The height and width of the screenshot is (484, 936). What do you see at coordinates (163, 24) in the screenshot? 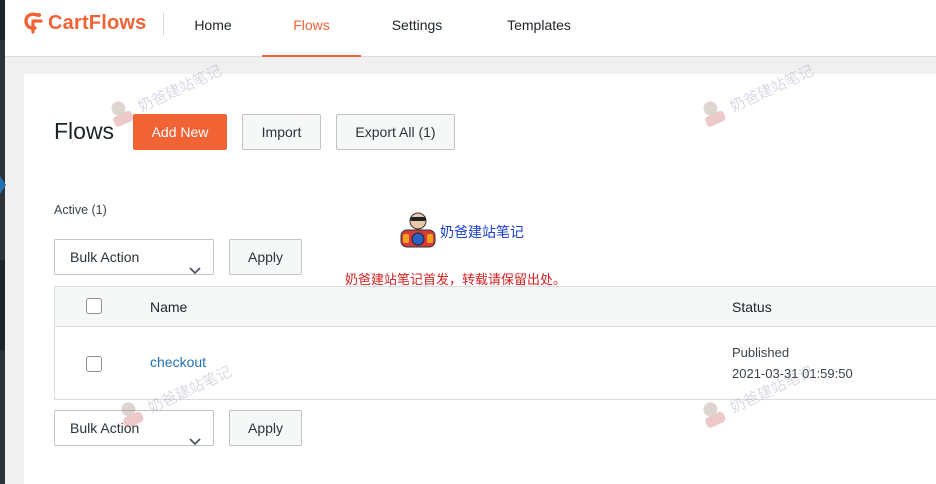
I see `nav-divider` at bounding box center [163, 24].